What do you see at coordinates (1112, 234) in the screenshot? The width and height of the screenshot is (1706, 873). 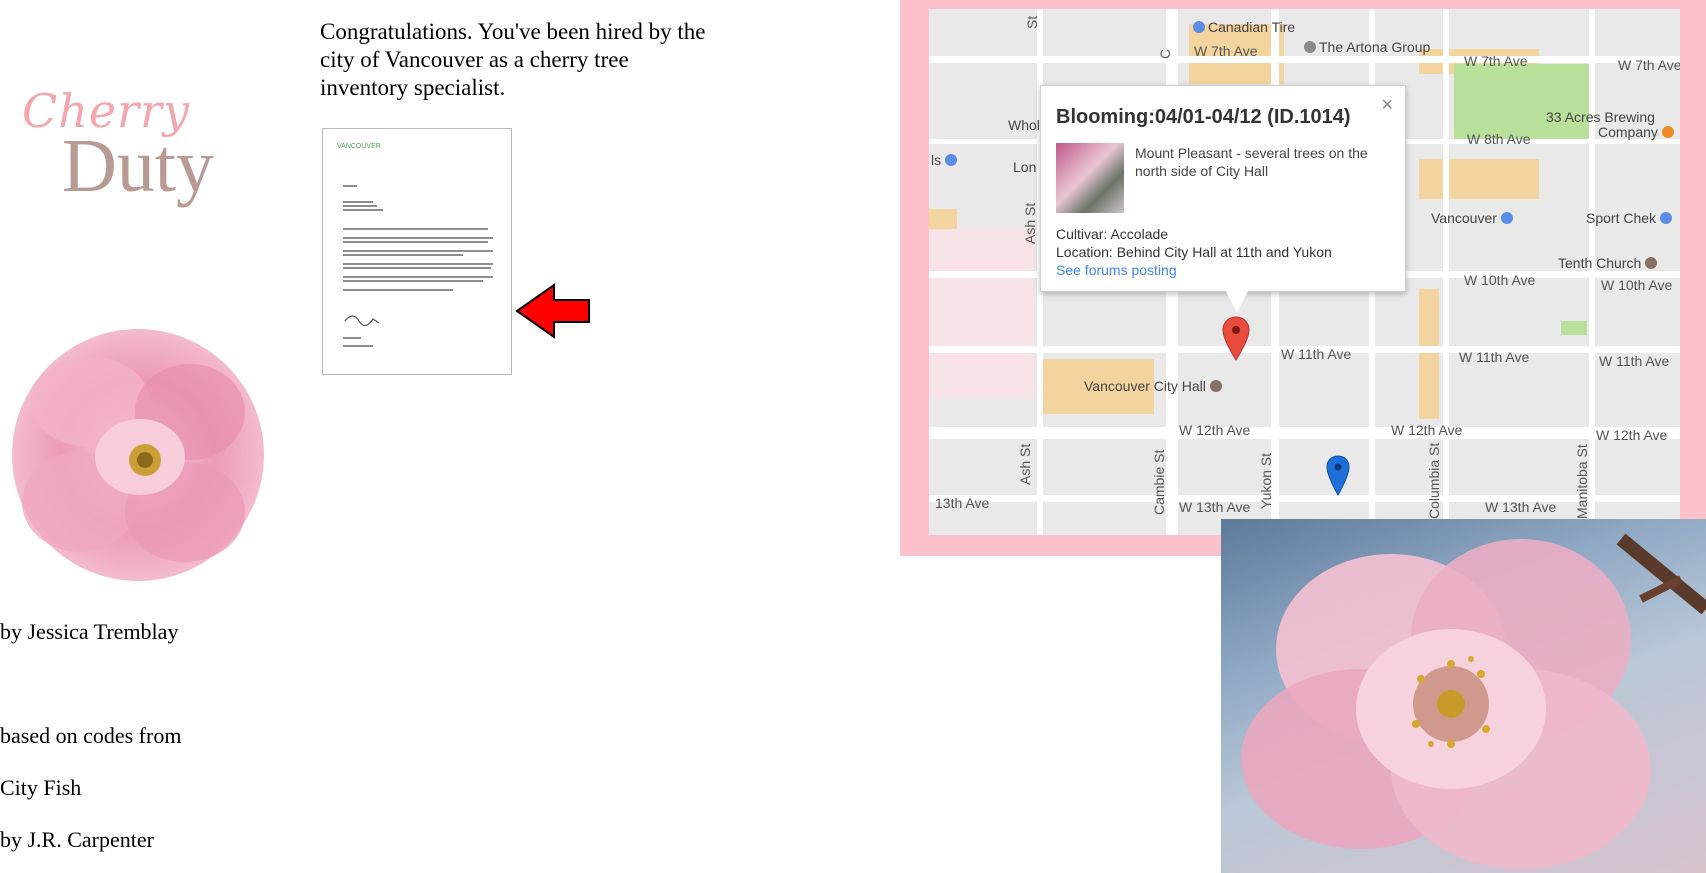 I see `info-cultivar: Cultivar: Accolade` at bounding box center [1112, 234].